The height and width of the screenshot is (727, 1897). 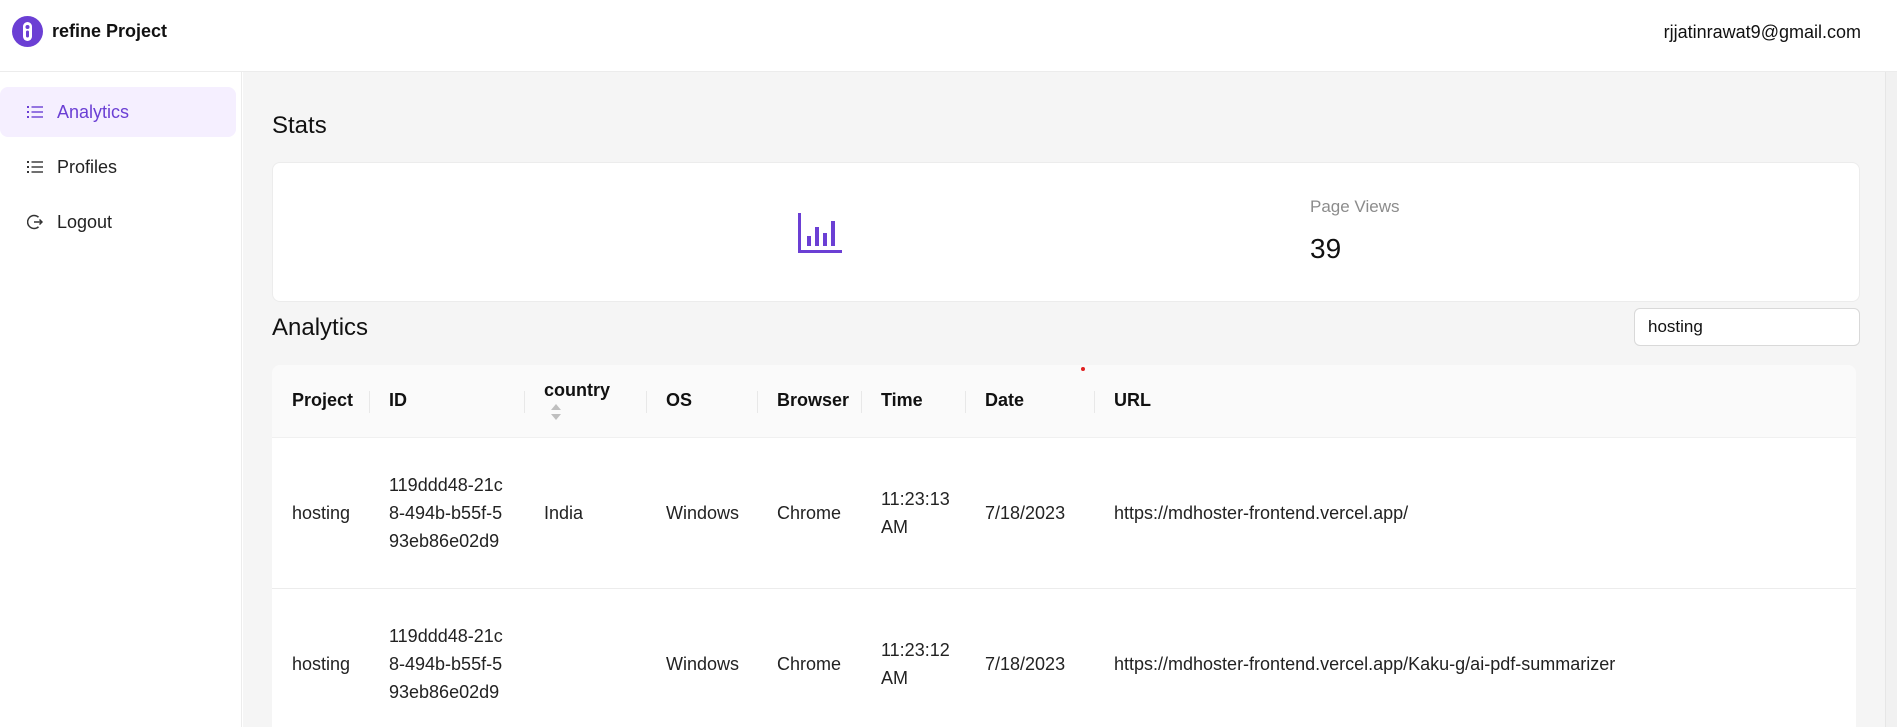 I want to click on brand-name: refine Project, so click(x=110, y=31).